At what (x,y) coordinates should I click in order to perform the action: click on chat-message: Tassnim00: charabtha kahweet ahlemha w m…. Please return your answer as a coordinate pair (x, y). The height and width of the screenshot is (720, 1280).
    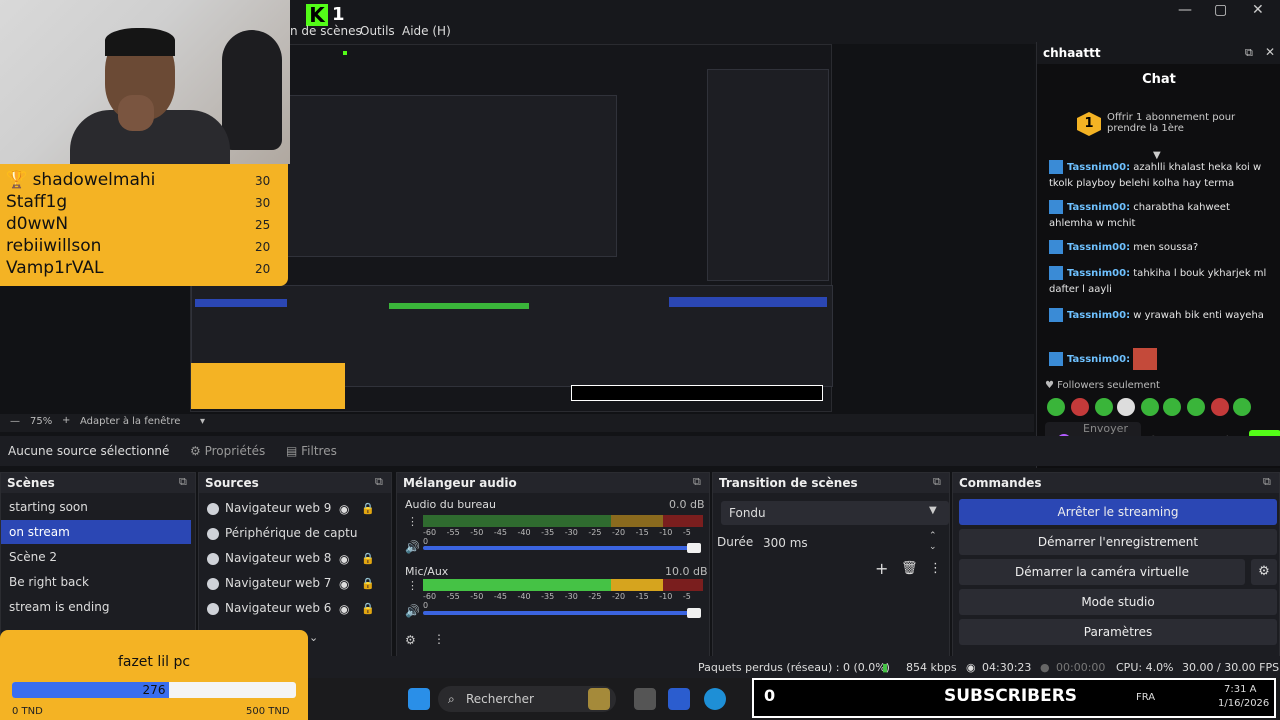
    Looking at the image, I should click on (1139, 214).